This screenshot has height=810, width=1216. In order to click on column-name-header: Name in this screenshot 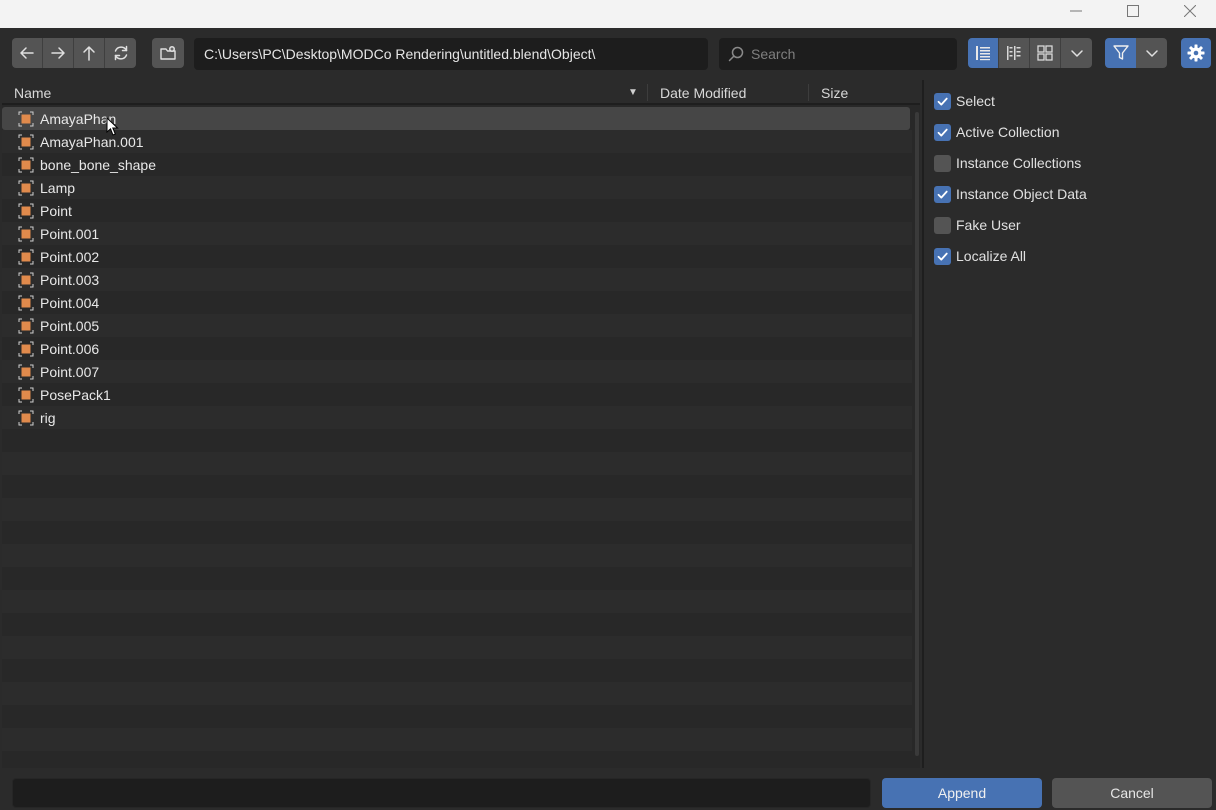, I will do `click(32, 92)`.